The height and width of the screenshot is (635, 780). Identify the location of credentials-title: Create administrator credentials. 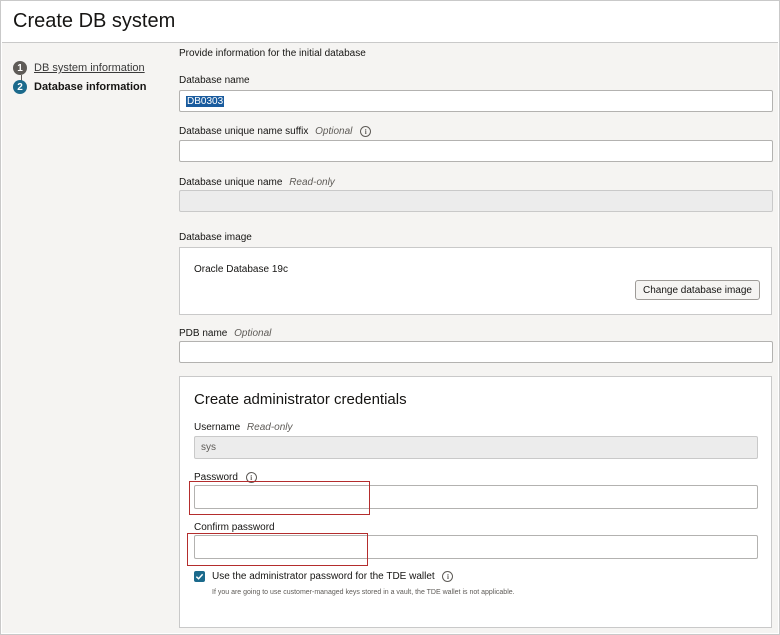
(300, 399).